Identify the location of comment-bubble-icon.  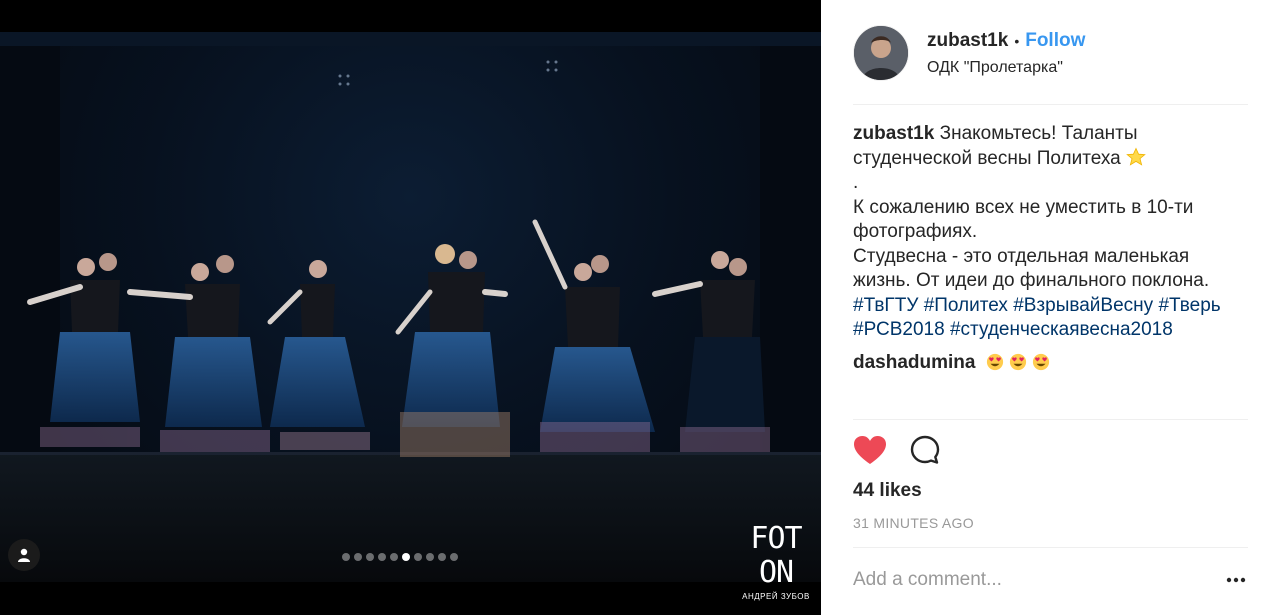
(925, 449).